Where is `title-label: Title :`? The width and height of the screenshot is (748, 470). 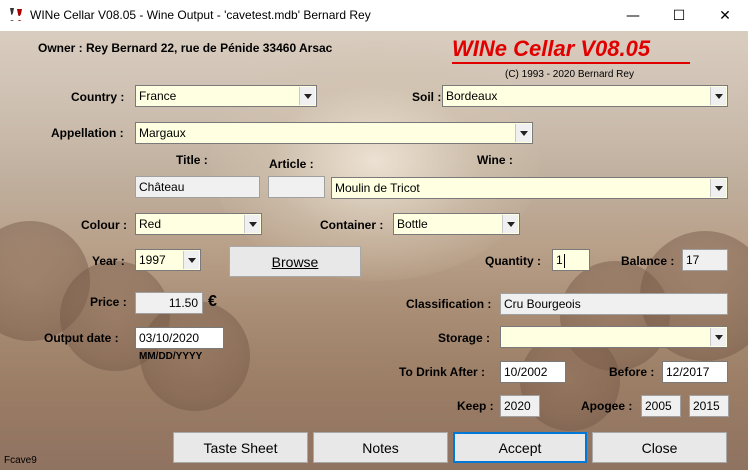
title-label: Title : is located at coordinates (192, 160).